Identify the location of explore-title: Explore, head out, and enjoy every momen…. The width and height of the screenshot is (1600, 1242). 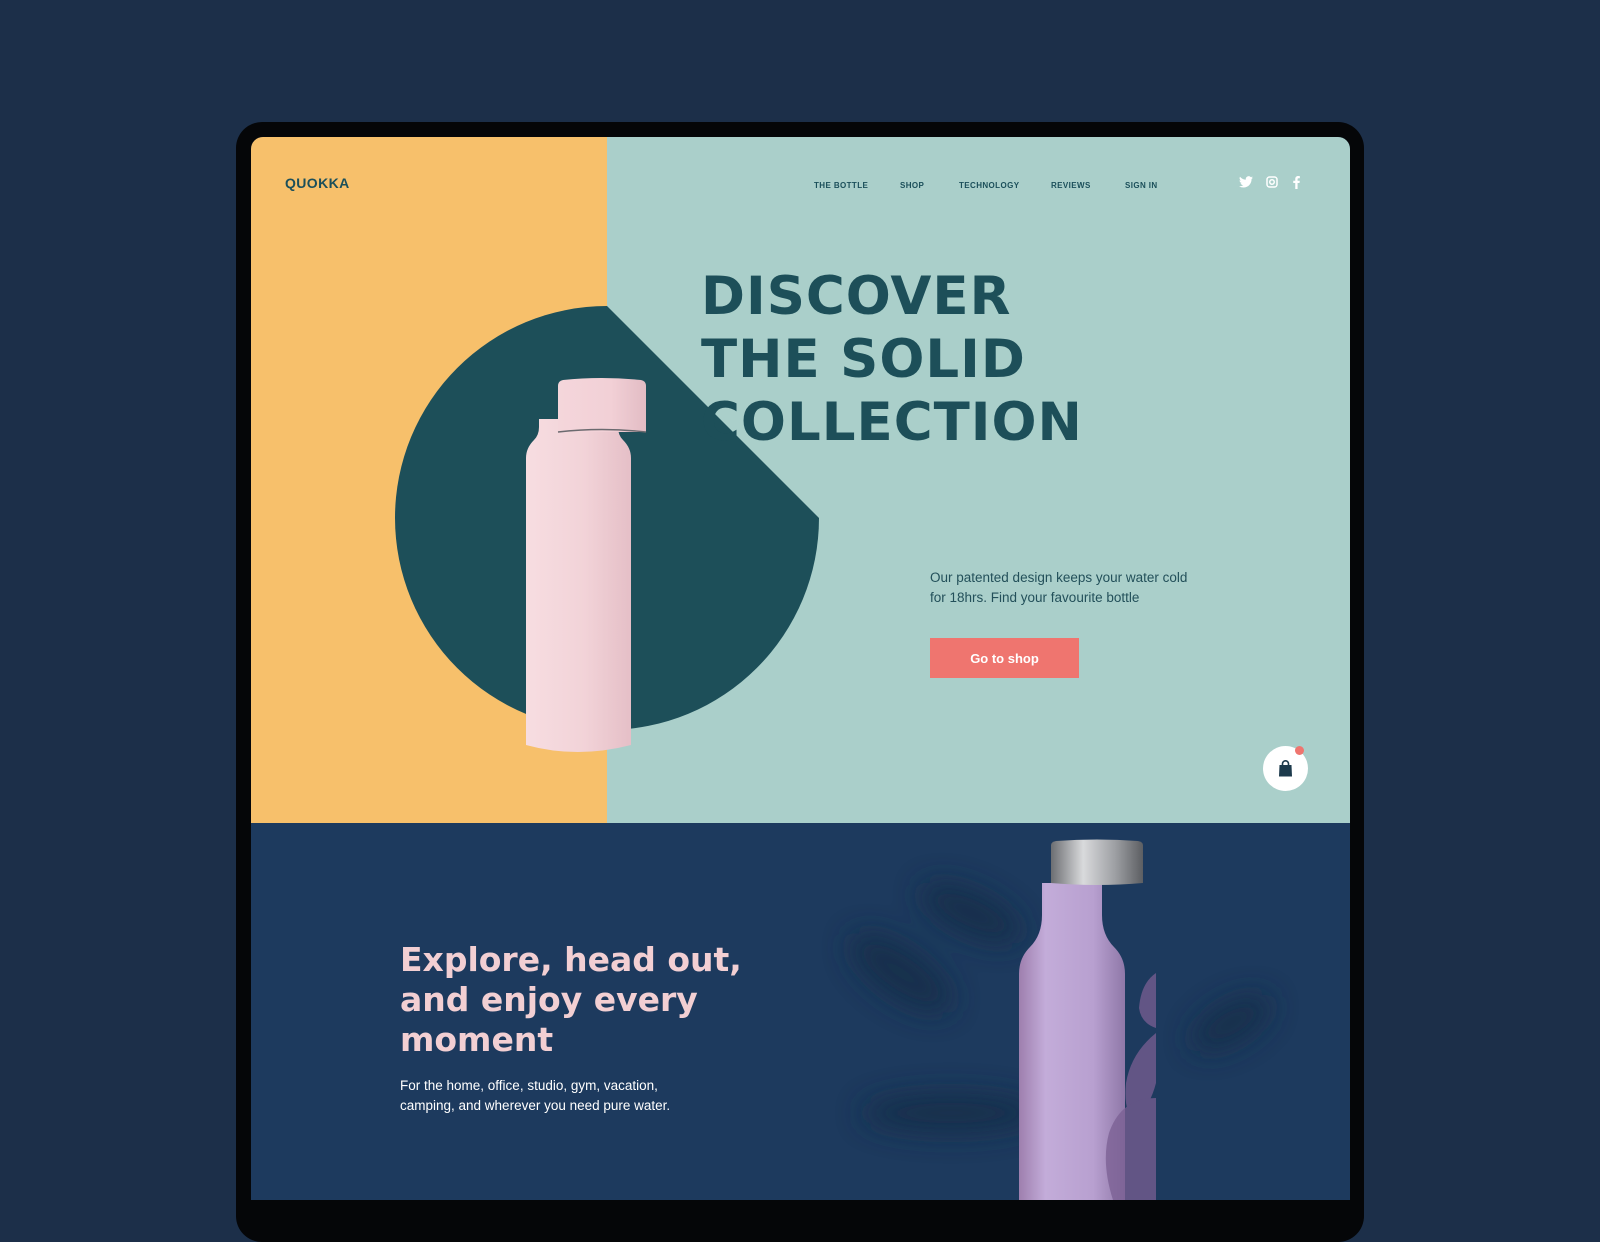
(571, 1000).